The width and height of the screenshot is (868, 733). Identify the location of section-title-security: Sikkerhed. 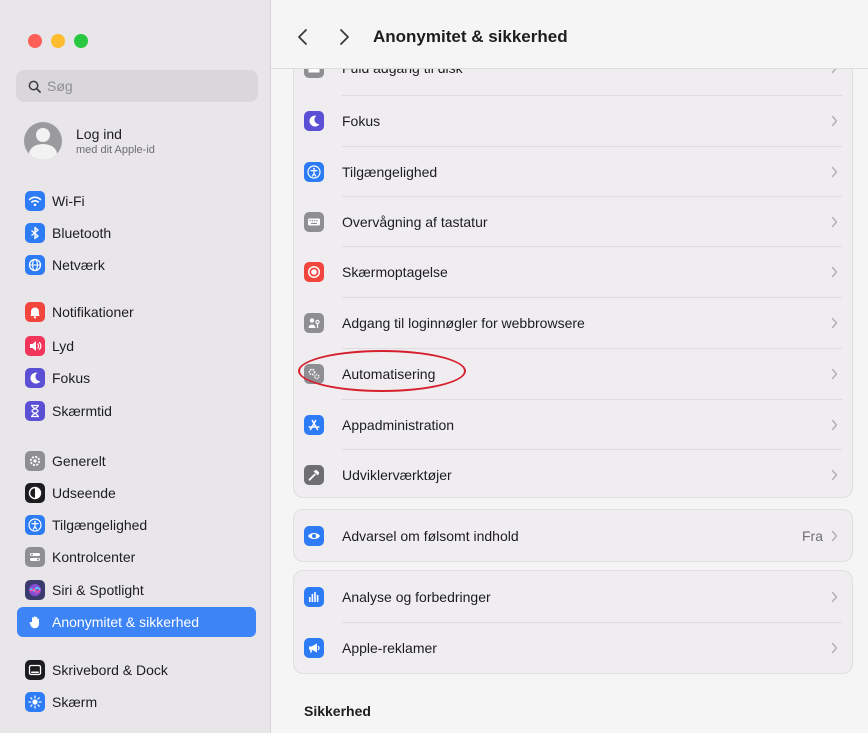
(337, 711).